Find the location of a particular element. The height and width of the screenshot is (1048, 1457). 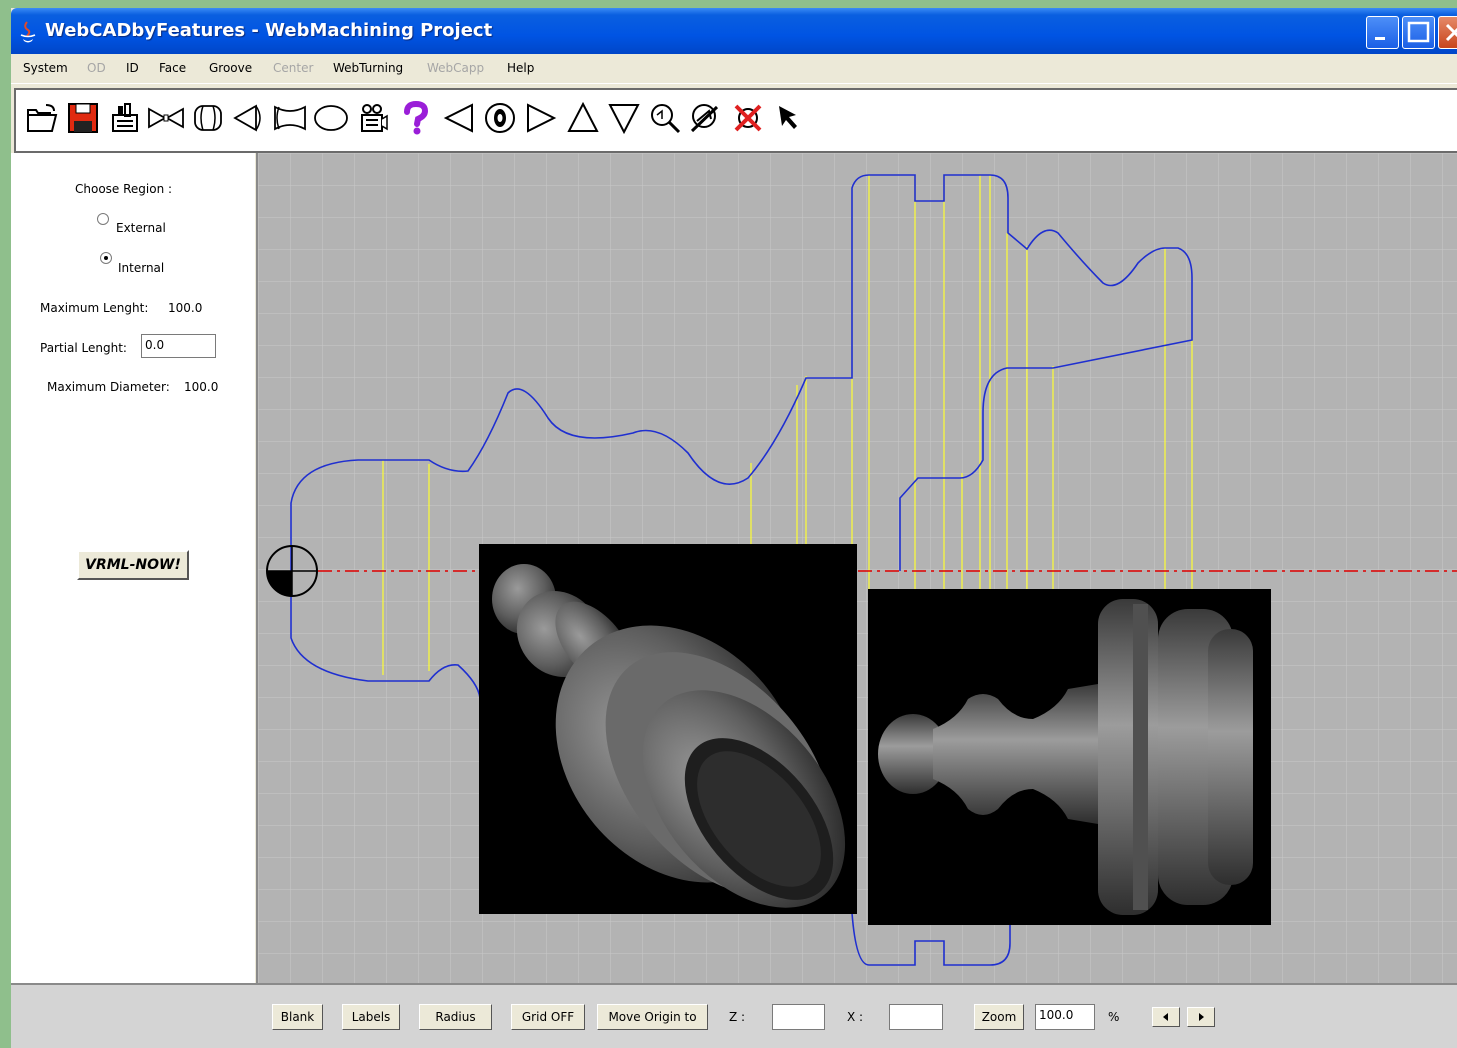

machine-button is located at coordinates (125, 118).